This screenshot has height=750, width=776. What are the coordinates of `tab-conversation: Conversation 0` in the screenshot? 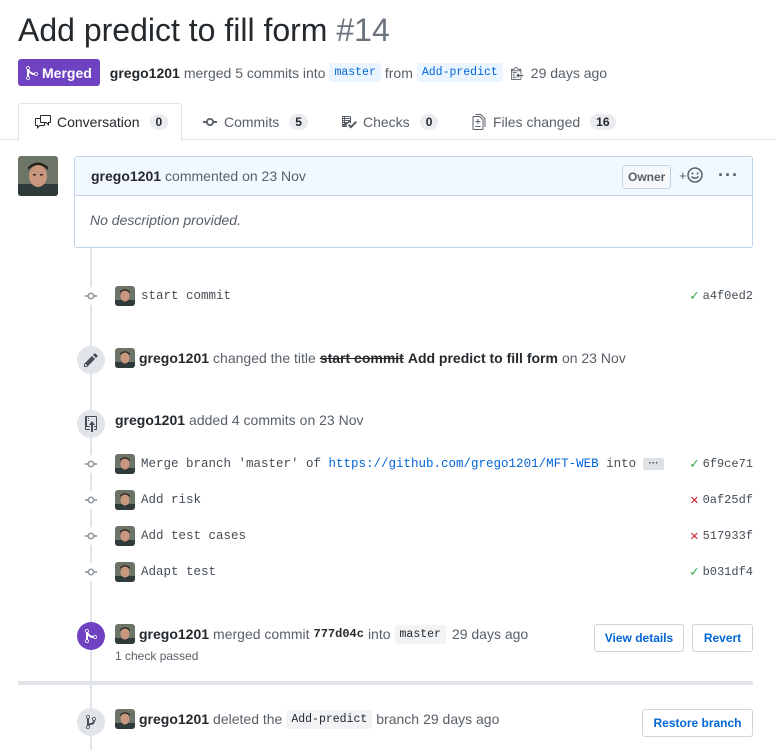 It's located at (100, 122).